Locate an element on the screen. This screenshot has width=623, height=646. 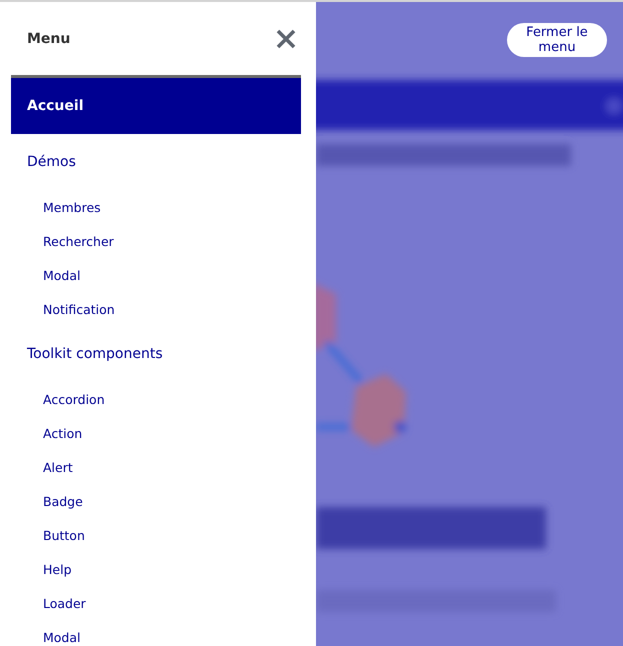
menu-item: Toolkit components is located at coordinates (156, 354).